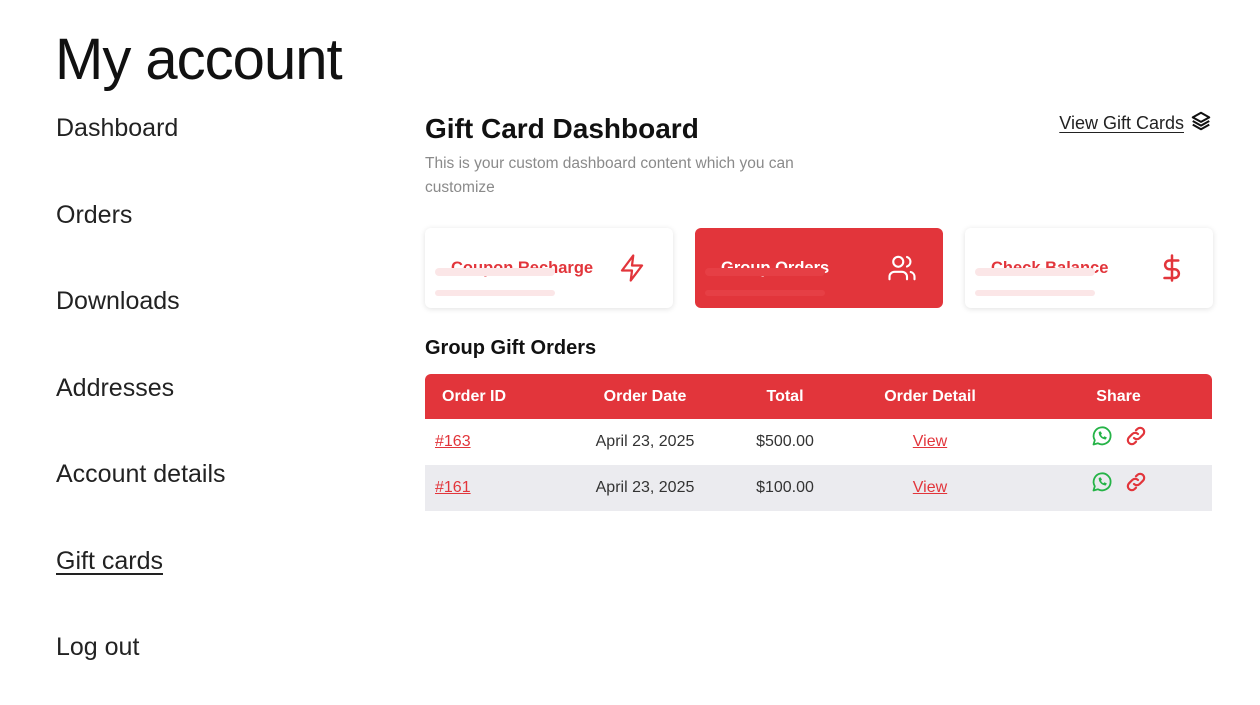 The image size is (1260, 705). I want to click on column-header-order-id: Order ID, so click(474, 396).